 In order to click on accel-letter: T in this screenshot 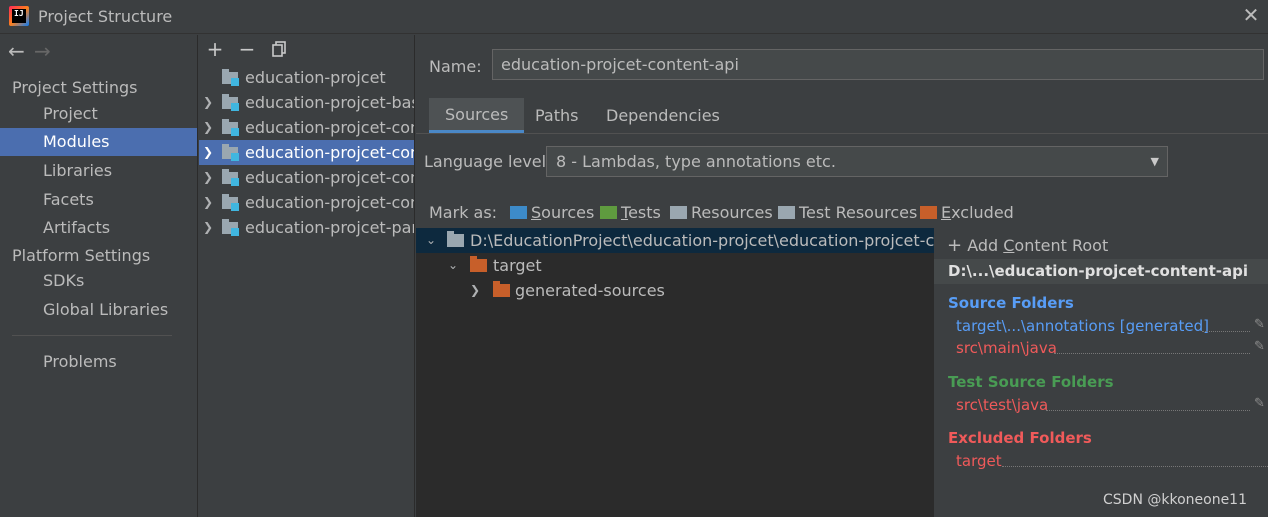, I will do `click(625, 212)`.